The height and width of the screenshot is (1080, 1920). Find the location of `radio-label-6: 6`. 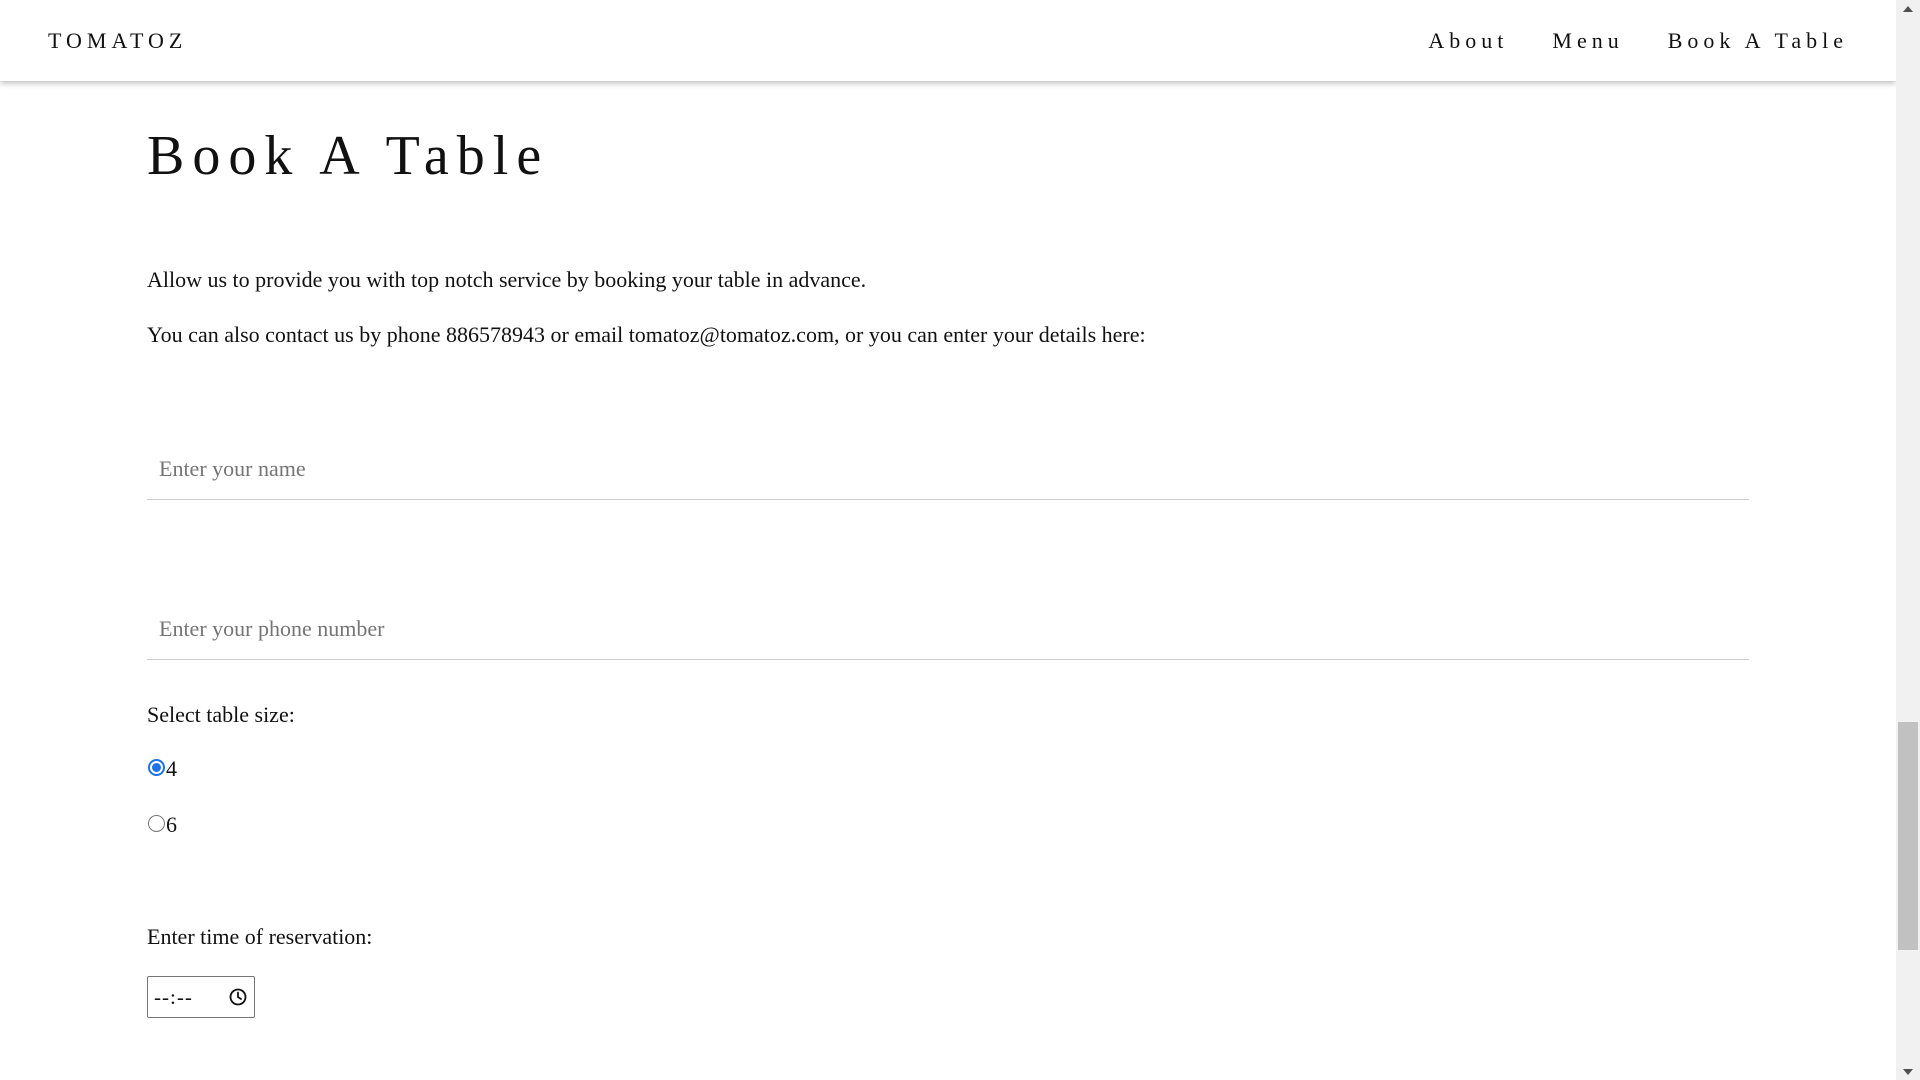

radio-label-6: 6 is located at coordinates (171, 824).